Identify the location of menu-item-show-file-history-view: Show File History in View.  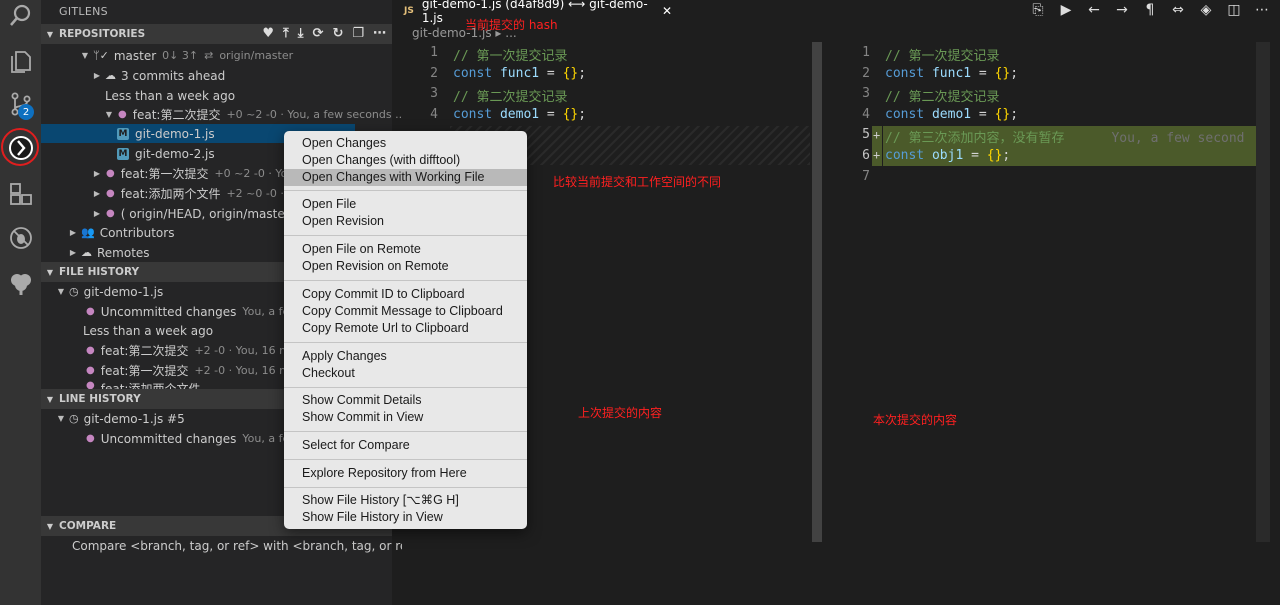
(405, 517).